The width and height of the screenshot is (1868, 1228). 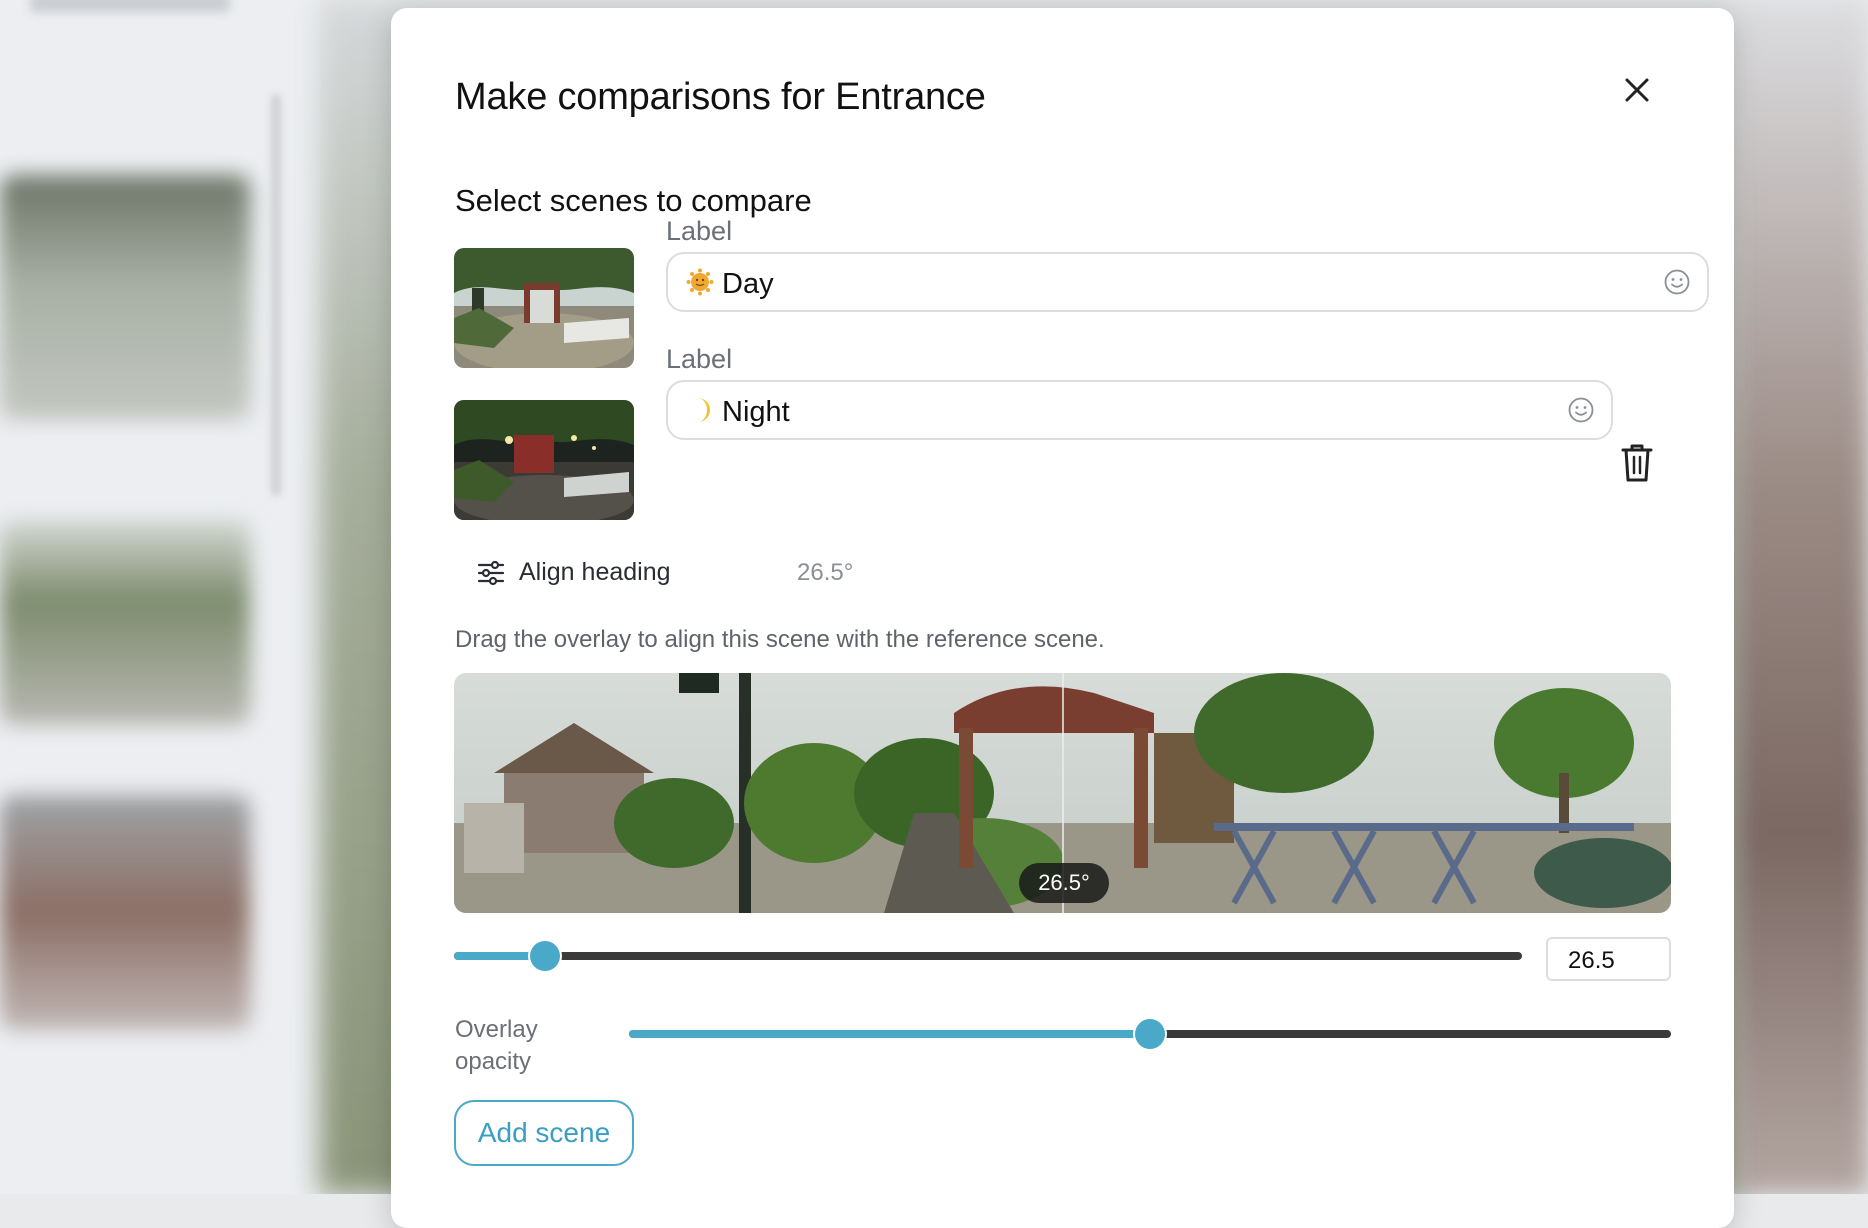 I want to click on overlay-opacity-label: Overlay opacity, so click(x=496, y=1046).